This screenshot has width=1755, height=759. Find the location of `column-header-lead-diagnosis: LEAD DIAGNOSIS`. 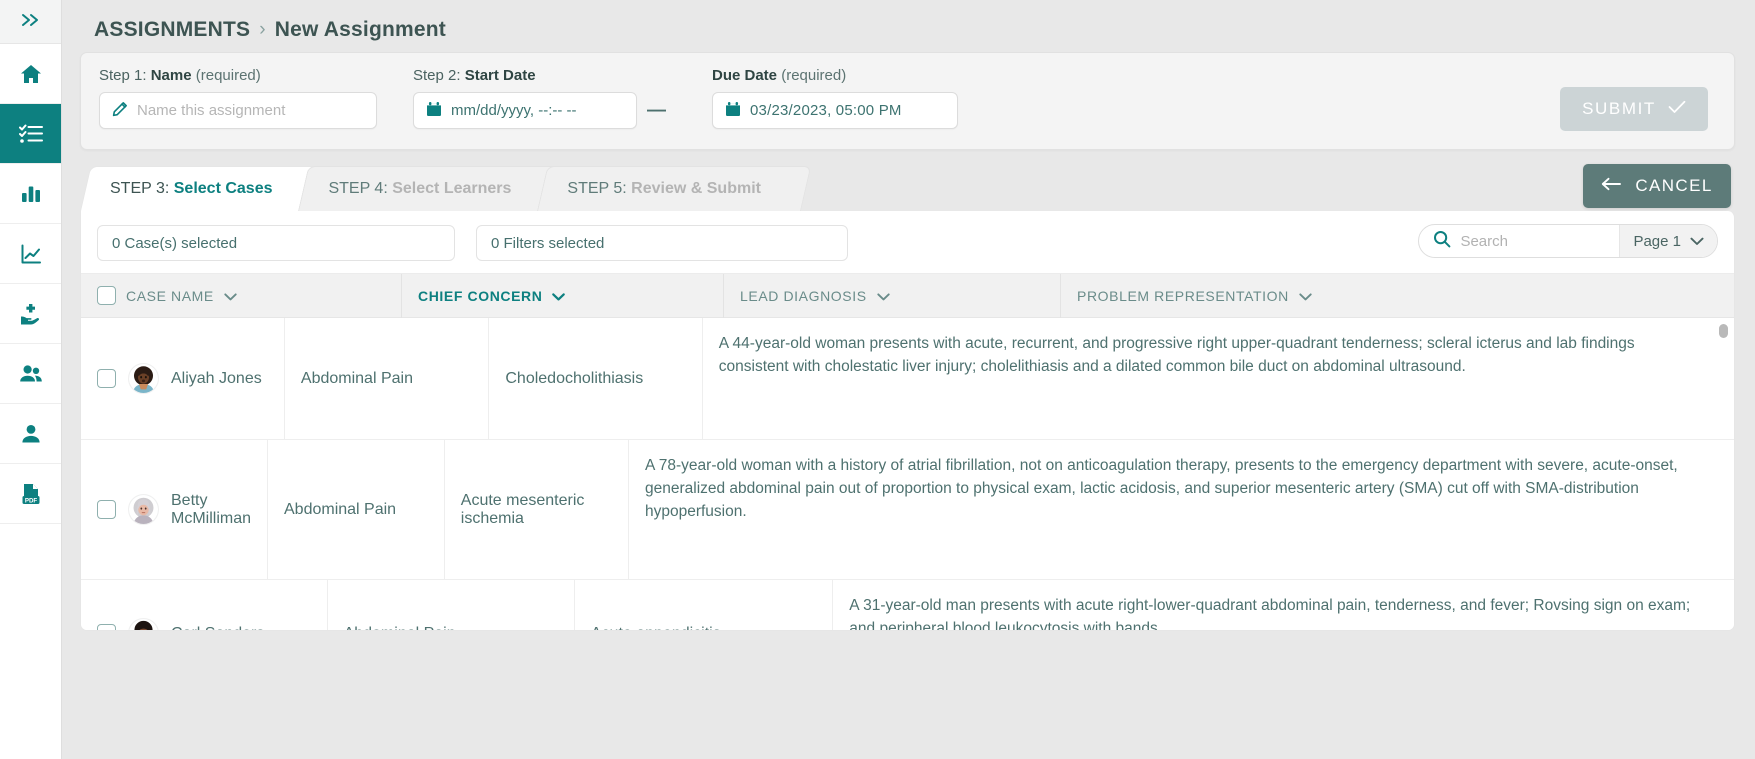

column-header-lead-diagnosis: LEAD DIAGNOSIS is located at coordinates (892, 295).